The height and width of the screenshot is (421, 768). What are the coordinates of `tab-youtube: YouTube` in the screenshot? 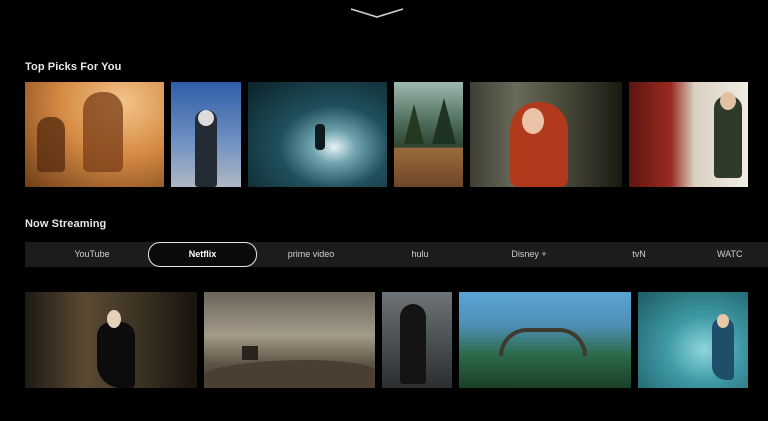 It's located at (92, 254).